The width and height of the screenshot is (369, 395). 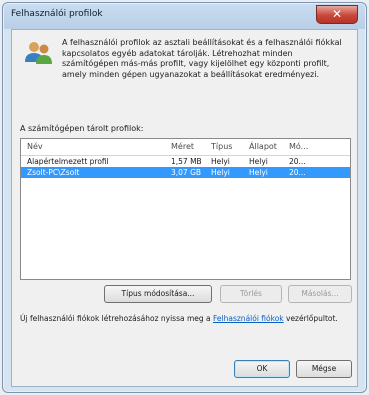 What do you see at coordinates (68, 161) in the screenshot?
I see `profile-name: Alapértelmezett profil` at bounding box center [68, 161].